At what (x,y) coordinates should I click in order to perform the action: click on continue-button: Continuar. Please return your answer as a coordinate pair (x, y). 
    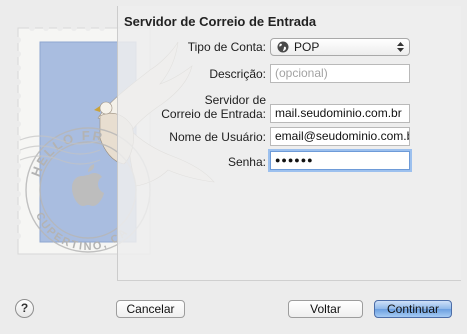
    Looking at the image, I should click on (413, 309).